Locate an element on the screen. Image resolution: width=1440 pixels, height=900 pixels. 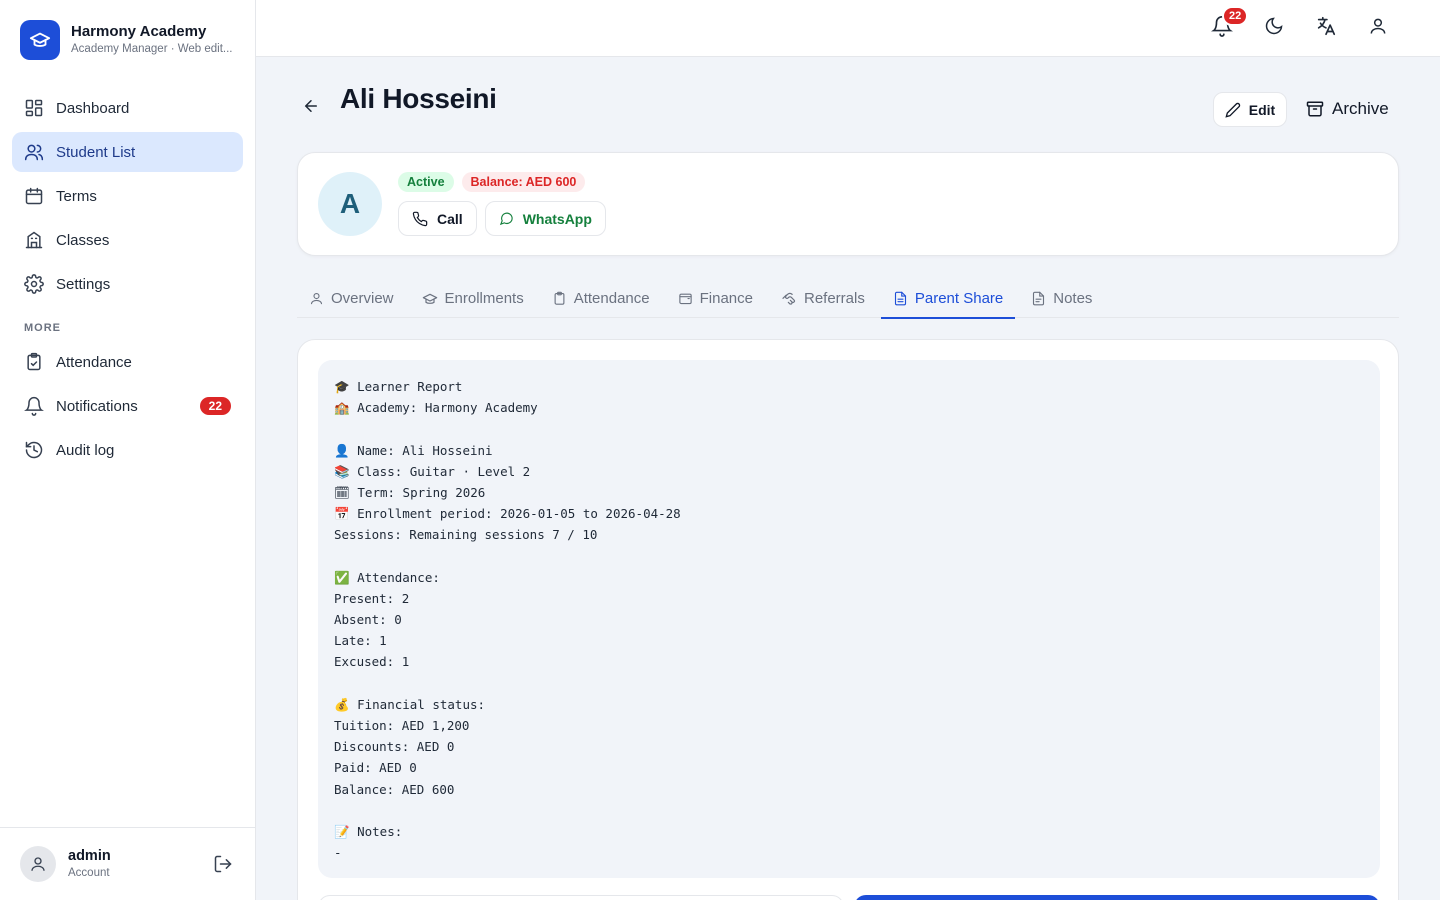
archive-button: Archive is located at coordinates (1347, 109).